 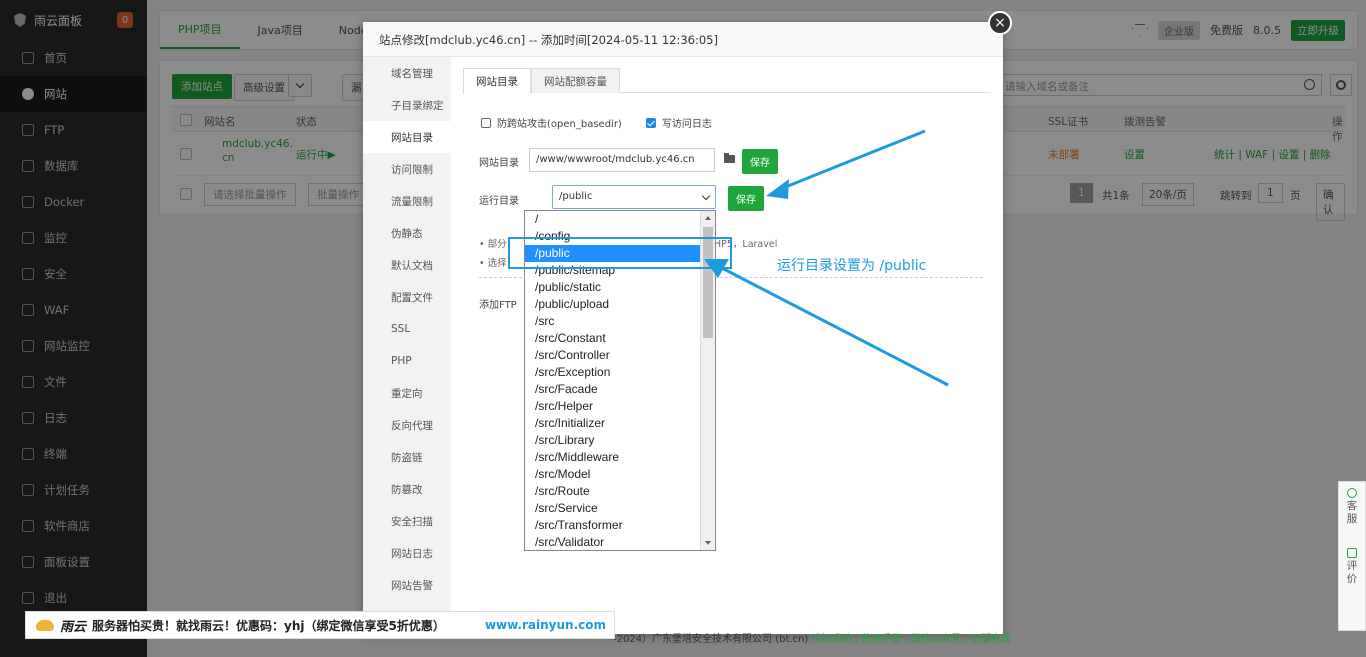 What do you see at coordinates (407, 169) in the screenshot?
I see `modal-side-item: 访问限制` at bounding box center [407, 169].